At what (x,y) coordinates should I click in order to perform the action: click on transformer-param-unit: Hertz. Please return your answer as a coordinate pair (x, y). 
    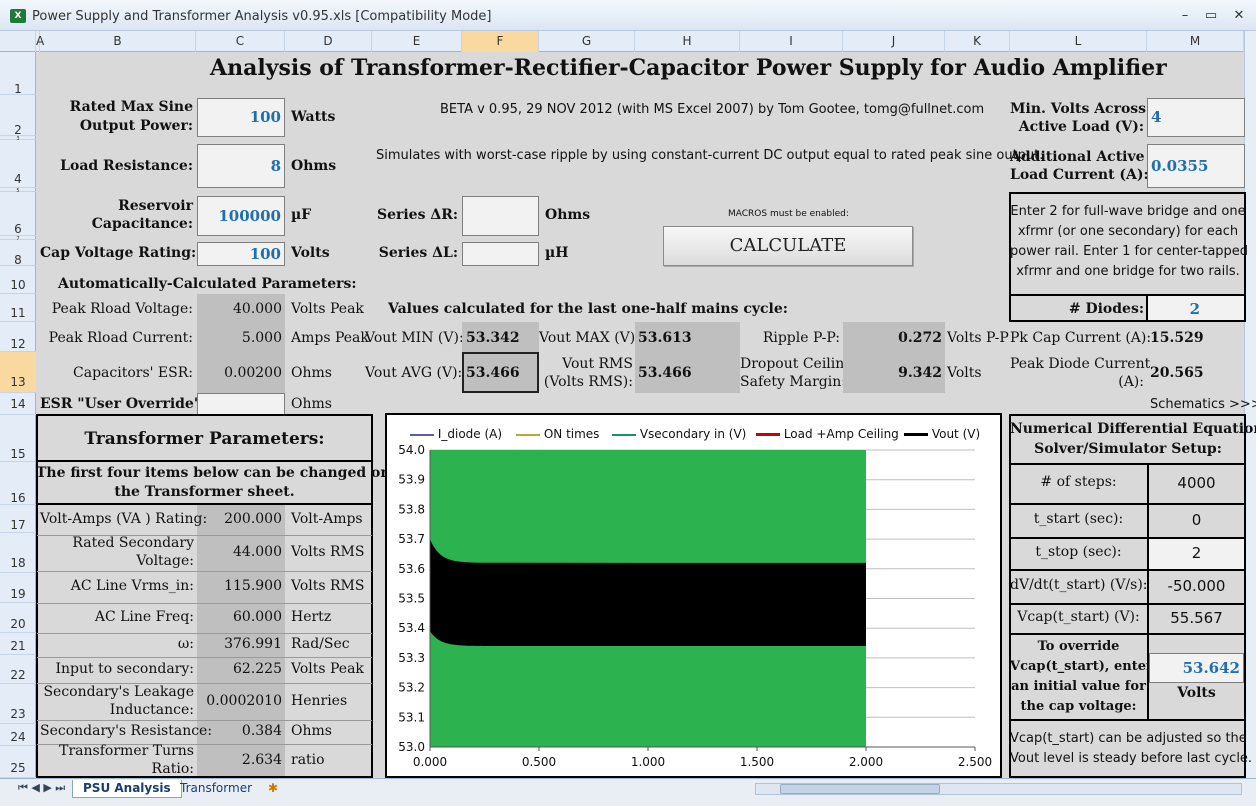
    Looking at the image, I should click on (311, 617).